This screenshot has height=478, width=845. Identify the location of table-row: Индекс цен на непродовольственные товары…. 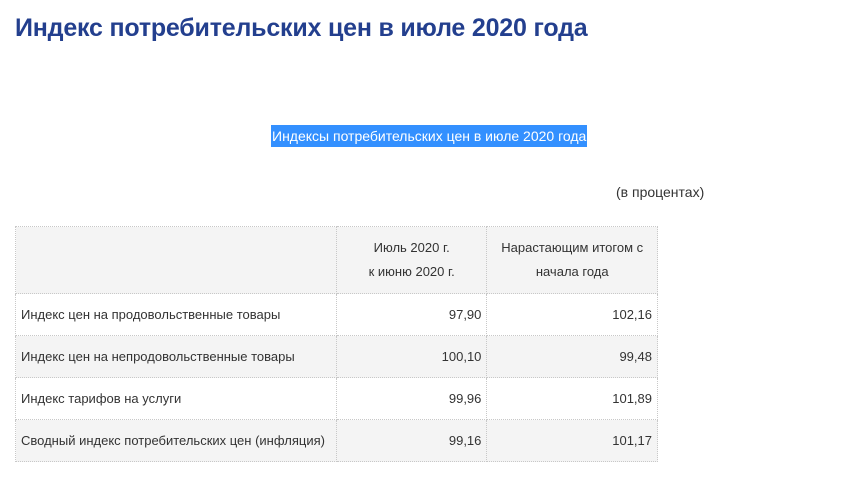
(336, 356).